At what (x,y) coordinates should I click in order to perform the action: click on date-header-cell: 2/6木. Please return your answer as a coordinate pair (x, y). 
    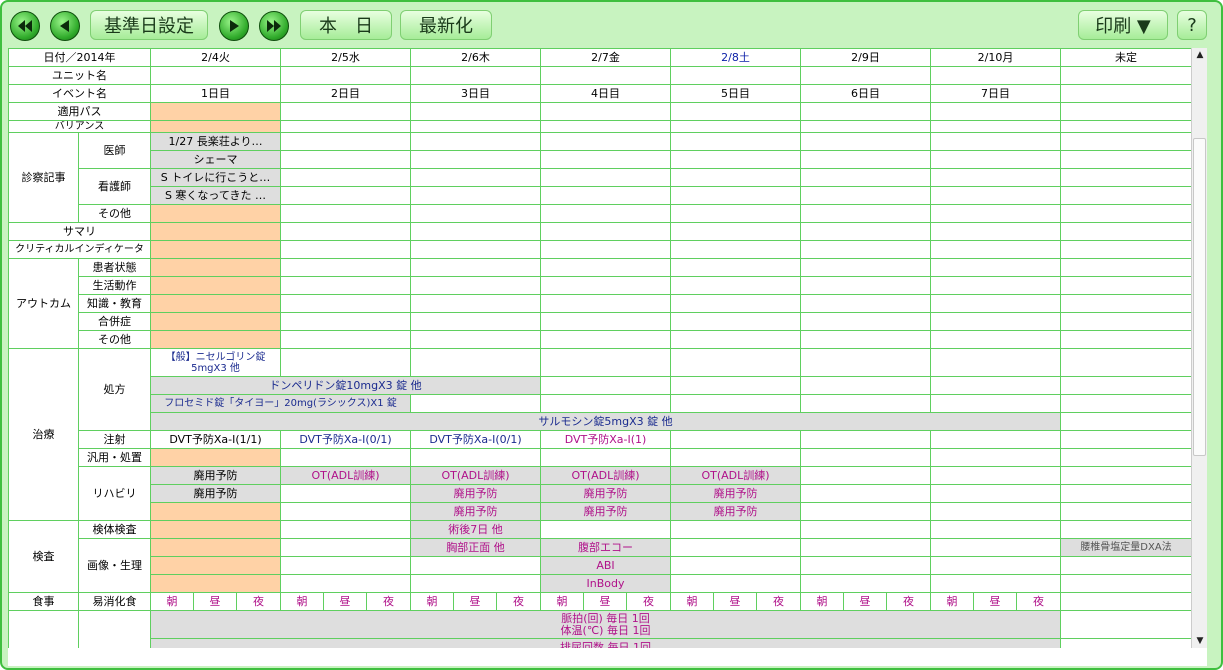
    Looking at the image, I should click on (475, 57).